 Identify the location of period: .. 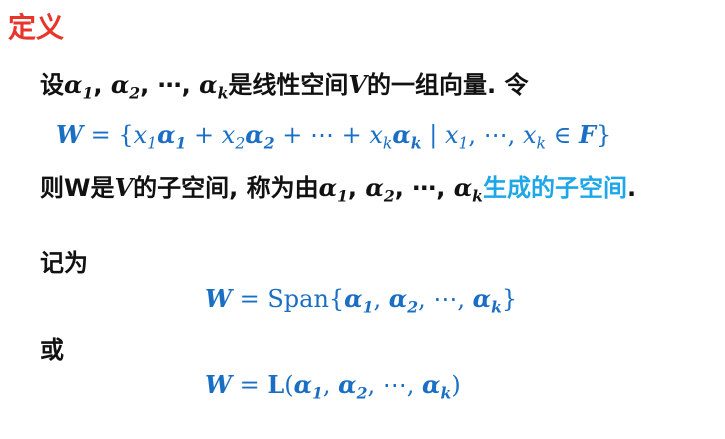
(631, 188).